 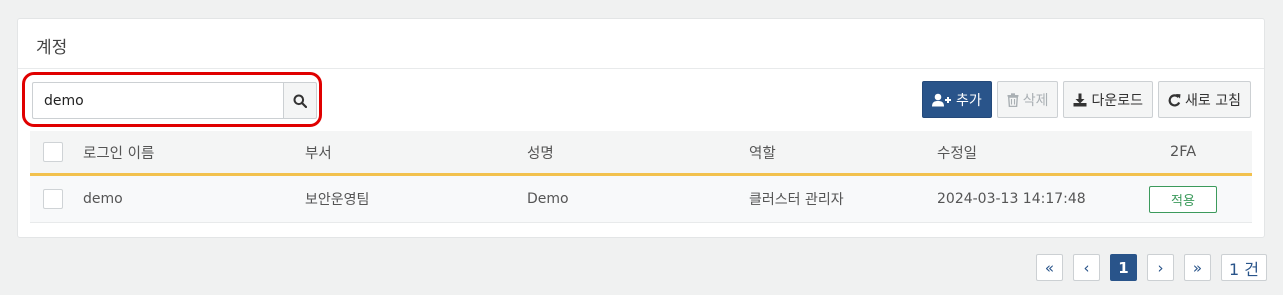 I want to click on cell-full-name: Demo, so click(x=548, y=199).